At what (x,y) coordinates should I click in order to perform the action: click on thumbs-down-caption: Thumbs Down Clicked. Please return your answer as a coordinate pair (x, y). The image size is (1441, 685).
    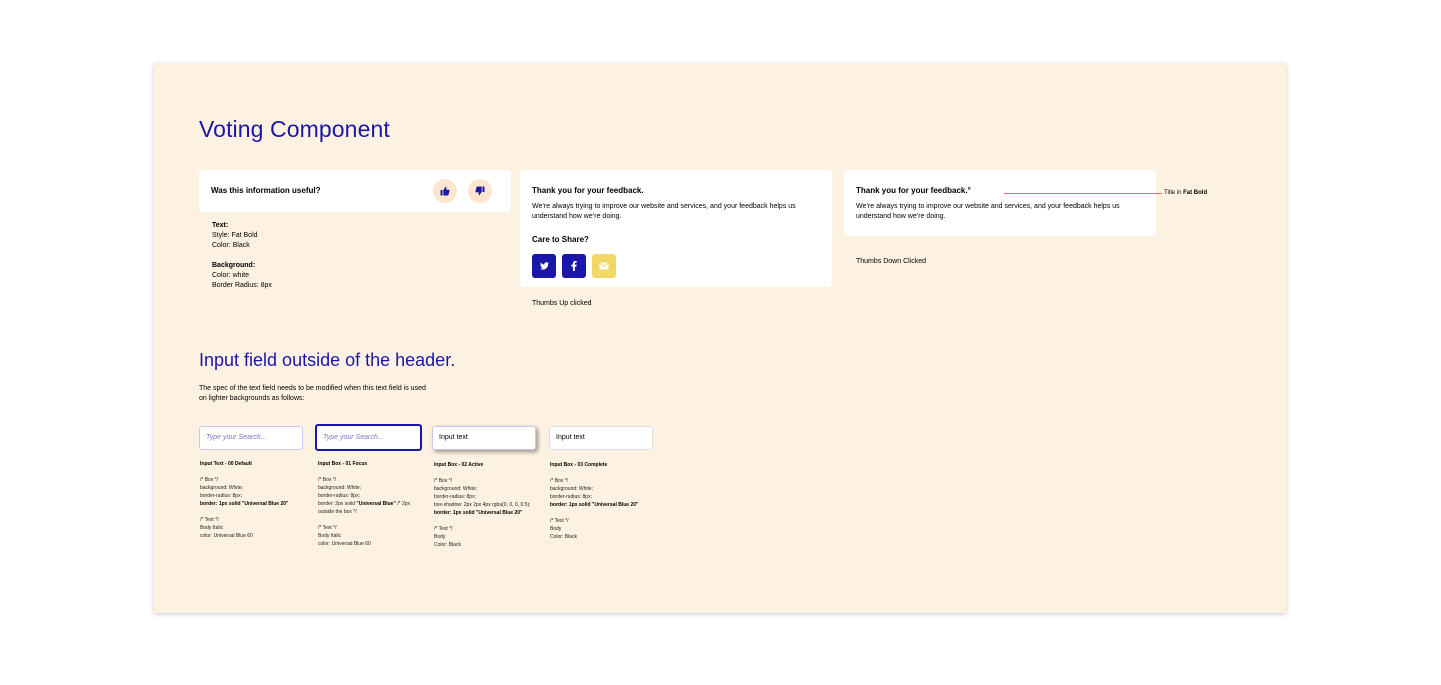
    Looking at the image, I should click on (891, 261).